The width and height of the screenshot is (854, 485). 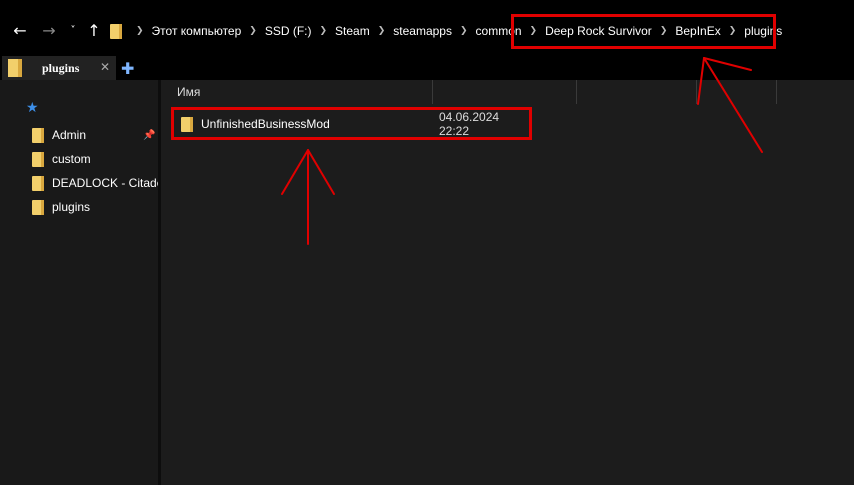 What do you see at coordinates (71, 207) in the screenshot?
I see `sidebar-item-label: plugins` at bounding box center [71, 207].